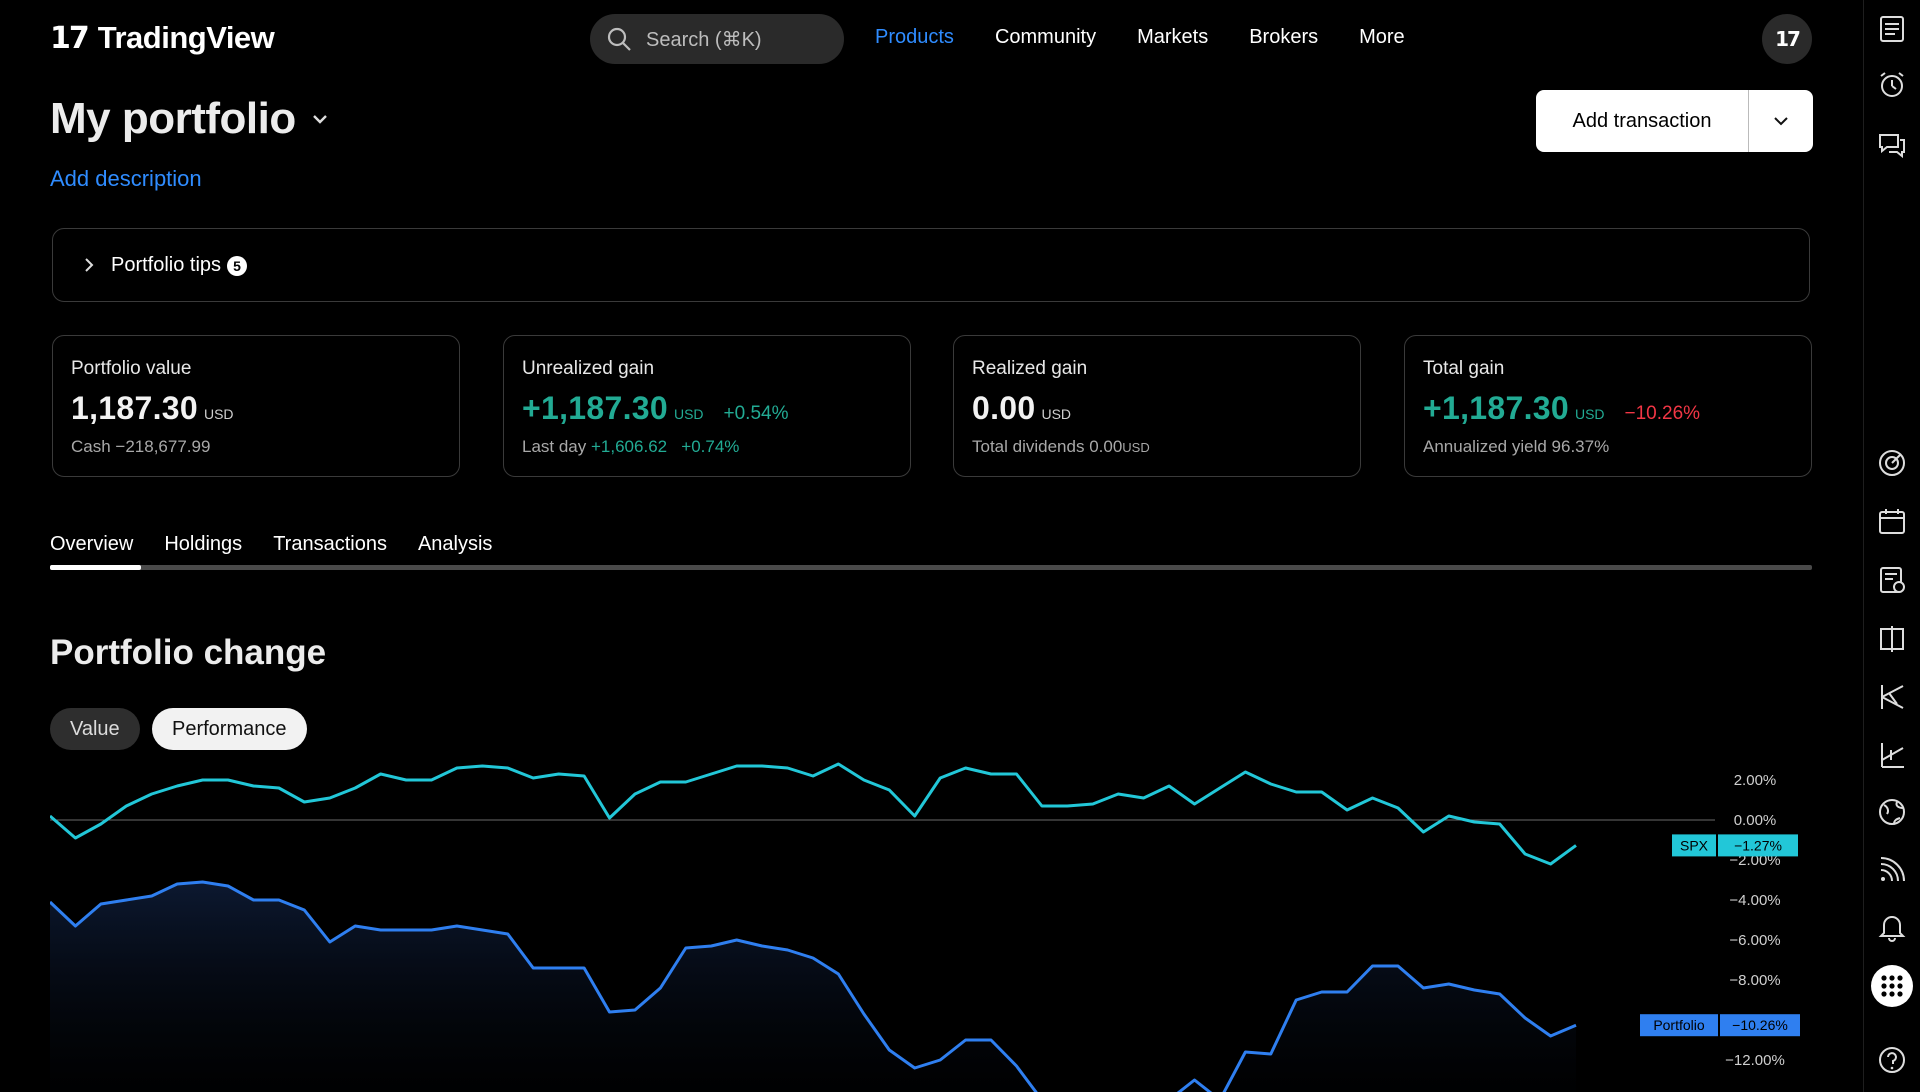  Describe the element at coordinates (914, 37) in the screenshot. I see `nav-products: Products` at that location.